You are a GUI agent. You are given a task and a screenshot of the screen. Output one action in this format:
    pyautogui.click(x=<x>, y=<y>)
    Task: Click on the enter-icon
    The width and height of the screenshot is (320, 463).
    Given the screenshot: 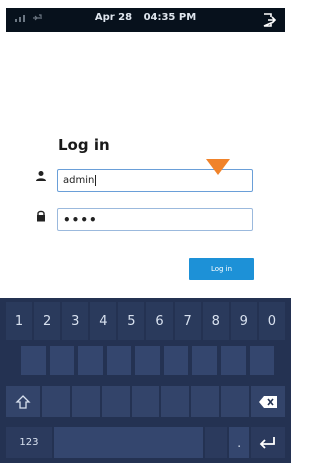 What is the action you would take?
    pyautogui.click(x=267, y=442)
    